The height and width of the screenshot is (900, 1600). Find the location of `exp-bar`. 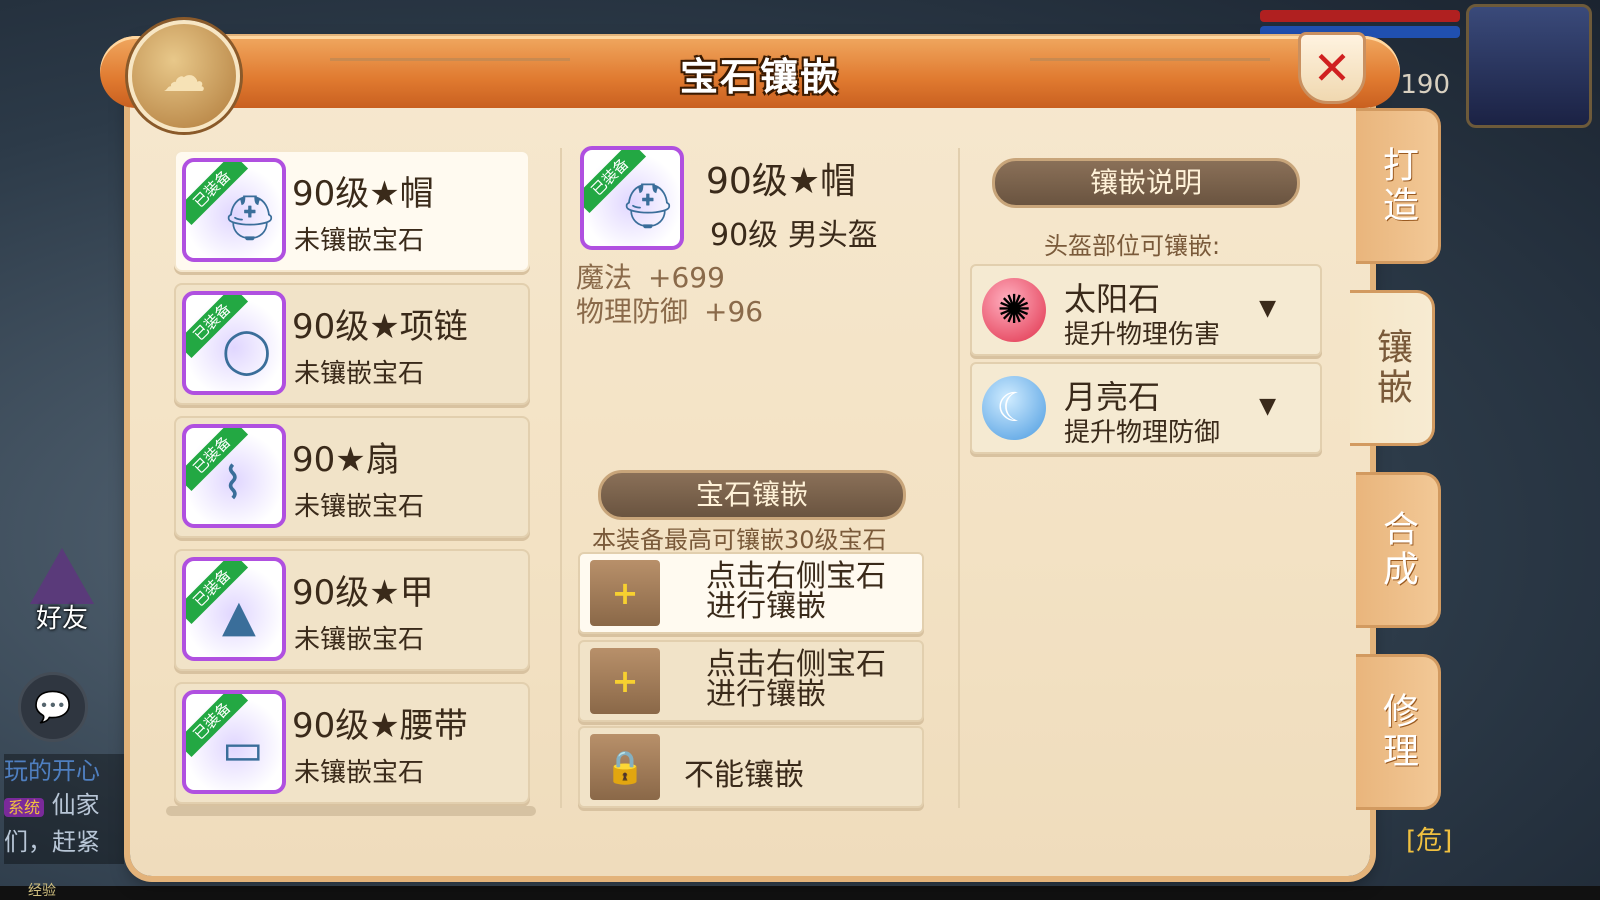

exp-bar is located at coordinates (800, 893).